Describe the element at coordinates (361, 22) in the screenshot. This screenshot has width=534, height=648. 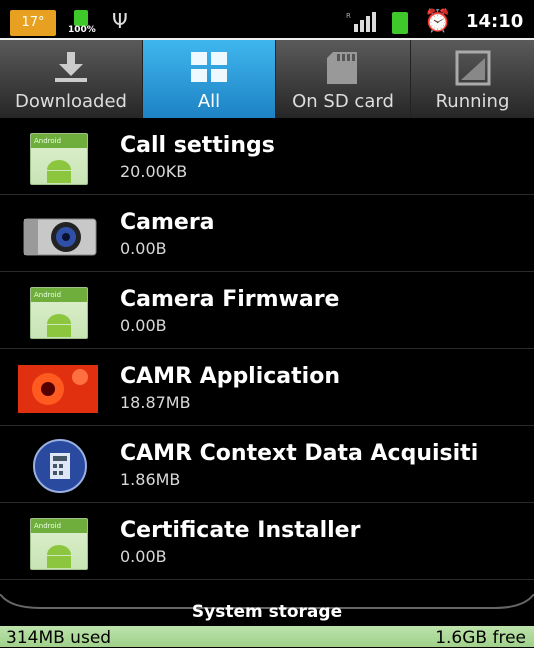
I see `signal-icon: R` at that location.